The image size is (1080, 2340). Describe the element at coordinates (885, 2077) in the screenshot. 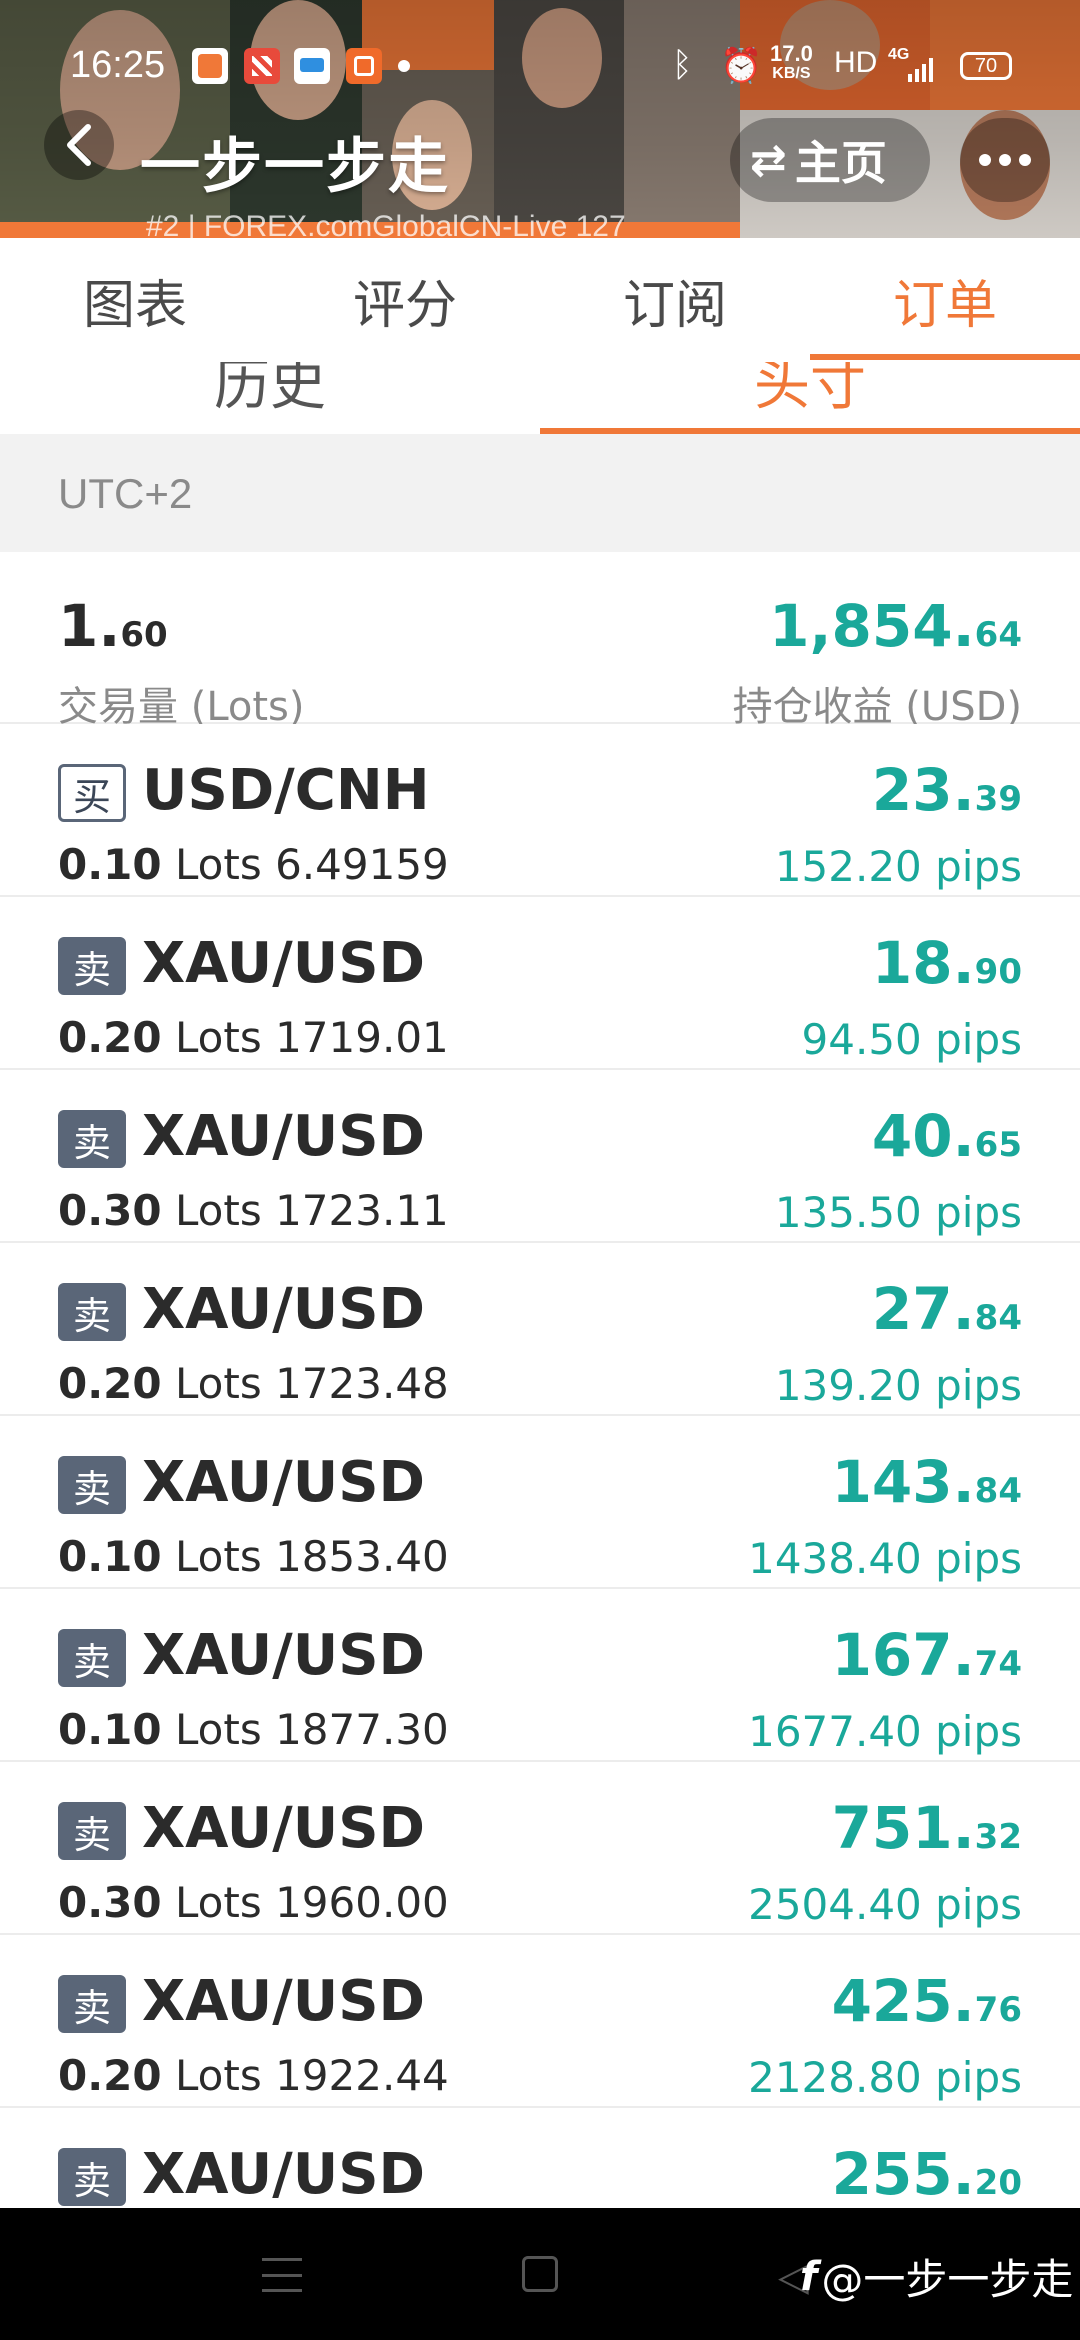

I see `order-pips: 2128.80 pips` at that location.